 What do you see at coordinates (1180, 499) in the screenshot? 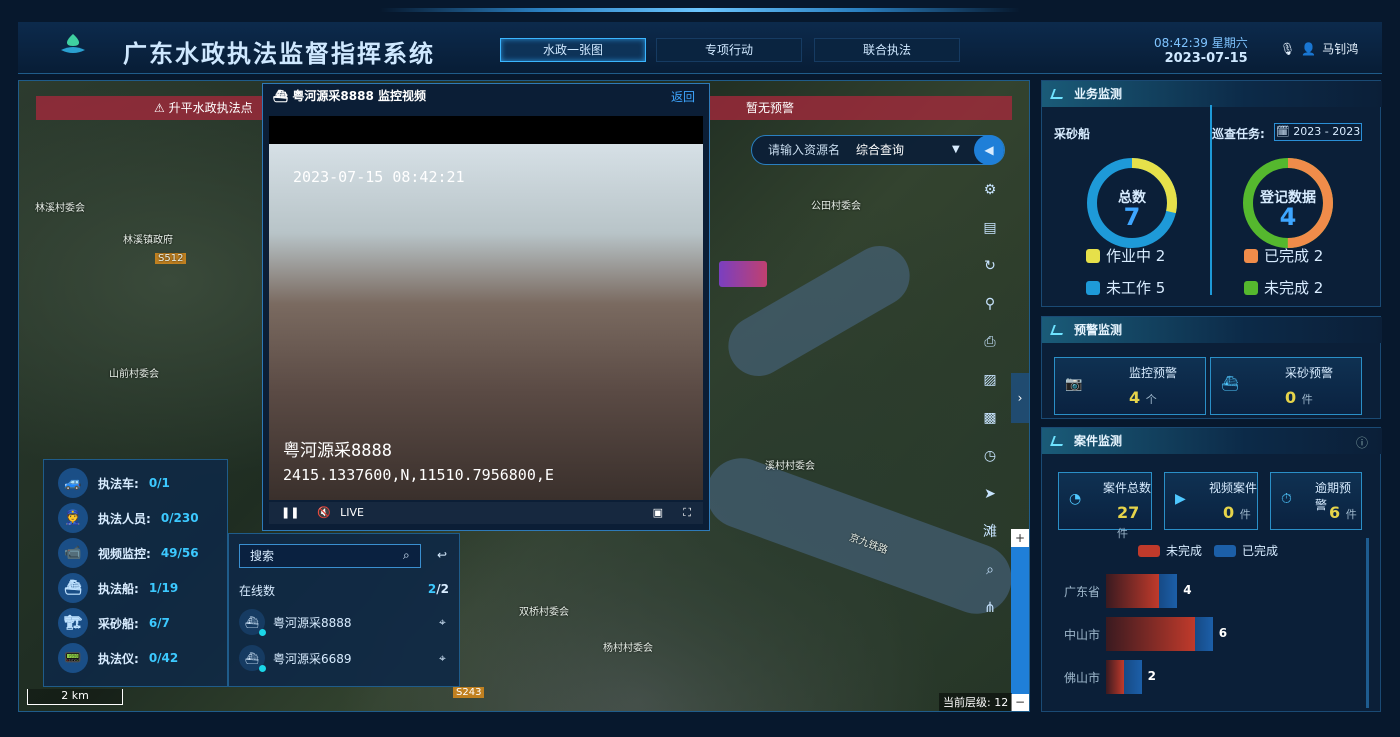
I see `video-icon: ▶` at bounding box center [1180, 499].